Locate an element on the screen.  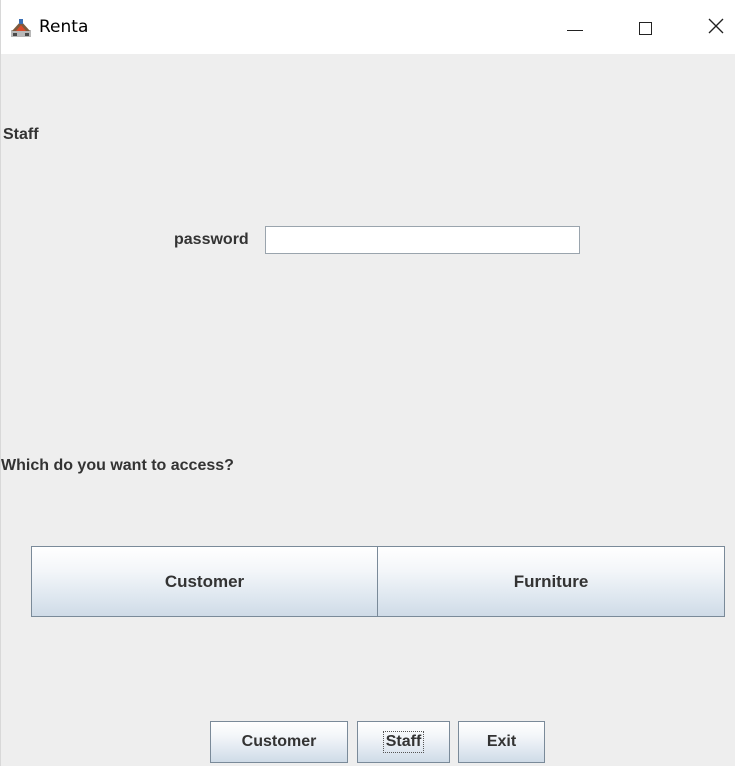
exit-button: Exit is located at coordinates (501, 742).